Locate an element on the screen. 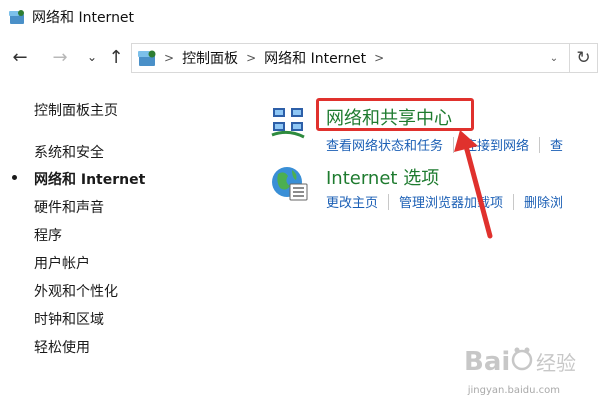 This screenshot has height=400, width=600. network-folder-icon is located at coordinates (16, 17).